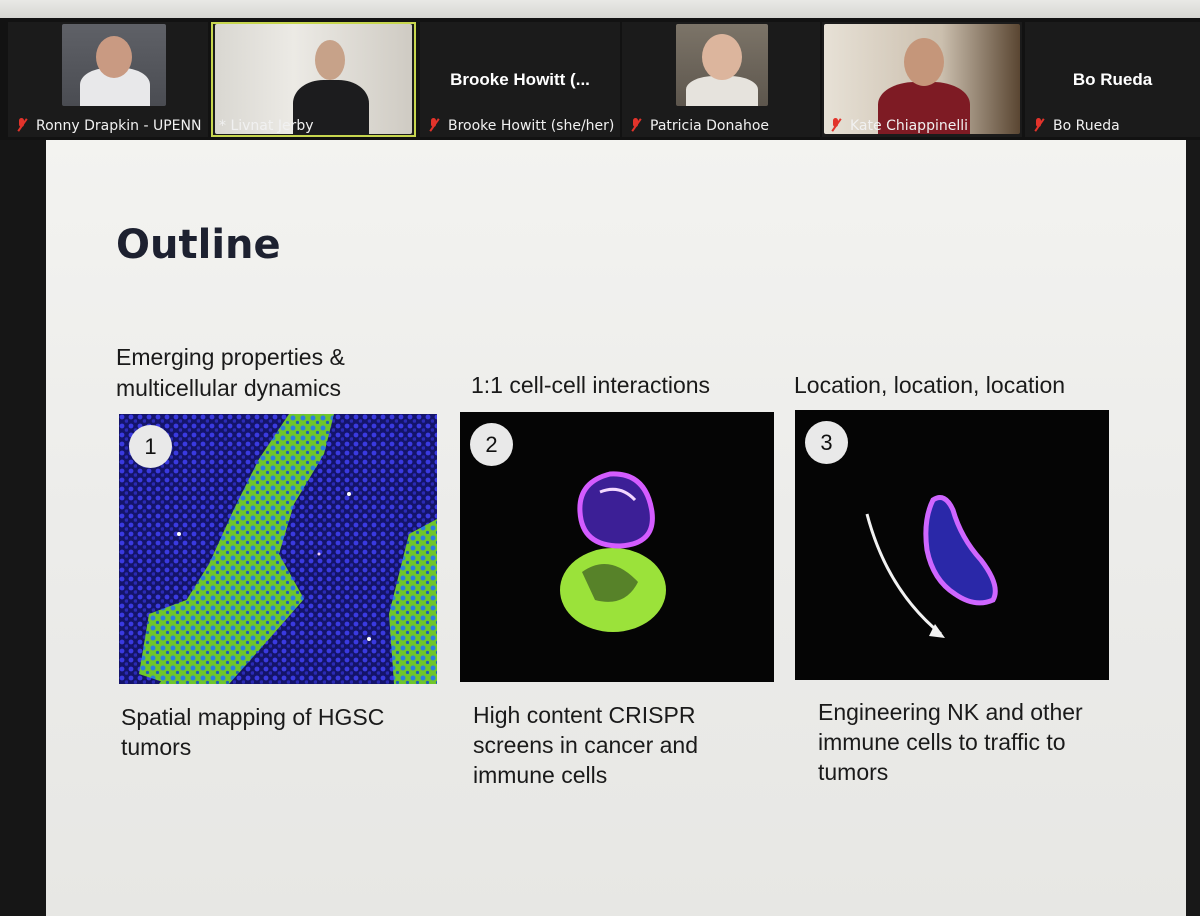 The height and width of the screenshot is (916, 1200). Describe the element at coordinates (591, 385) in the screenshot. I see `column-heading-2: 1:1 cell-cell interactions` at that location.